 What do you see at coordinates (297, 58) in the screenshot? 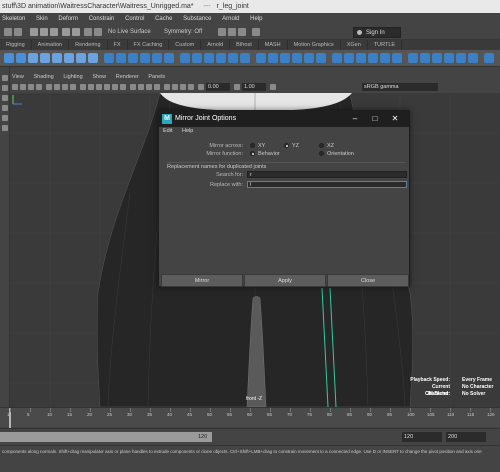
I see `unfold-icon` at bounding box center [297, 58].